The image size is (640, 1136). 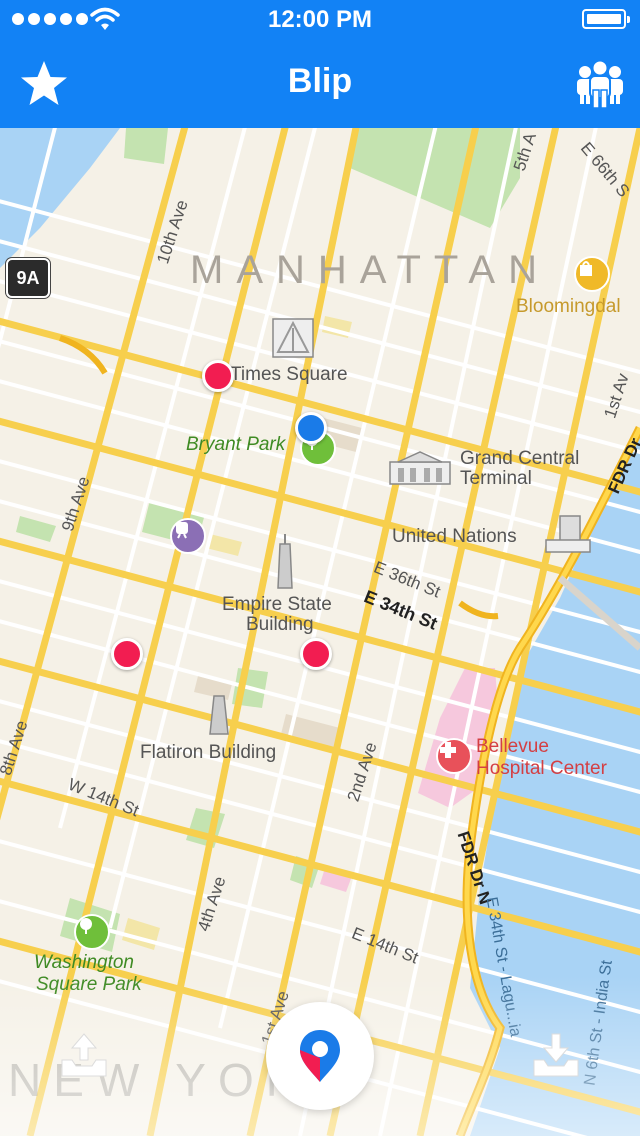 I want to click on theater-icon, so click(x=293, y=338).